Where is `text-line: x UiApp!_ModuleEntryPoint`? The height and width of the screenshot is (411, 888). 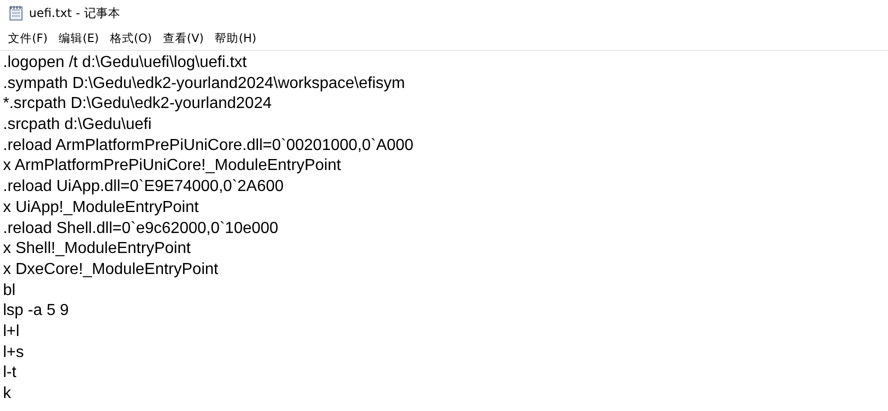 text-line: x UiApp!_ModuleEntryPoint is located at coordinates (101, 208).